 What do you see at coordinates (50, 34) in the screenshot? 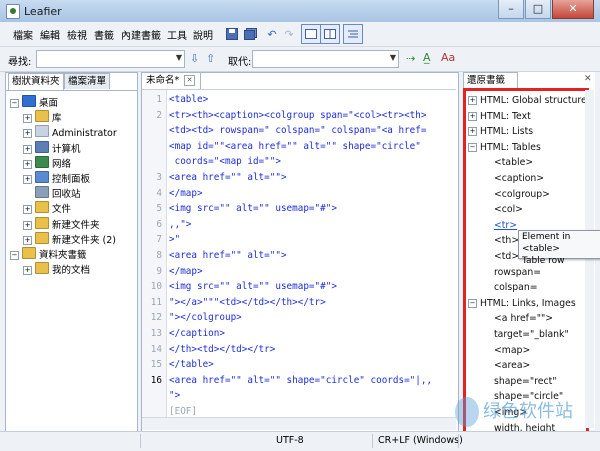
I see `menu-edit: 編輯` at bounding box center [50, 34].